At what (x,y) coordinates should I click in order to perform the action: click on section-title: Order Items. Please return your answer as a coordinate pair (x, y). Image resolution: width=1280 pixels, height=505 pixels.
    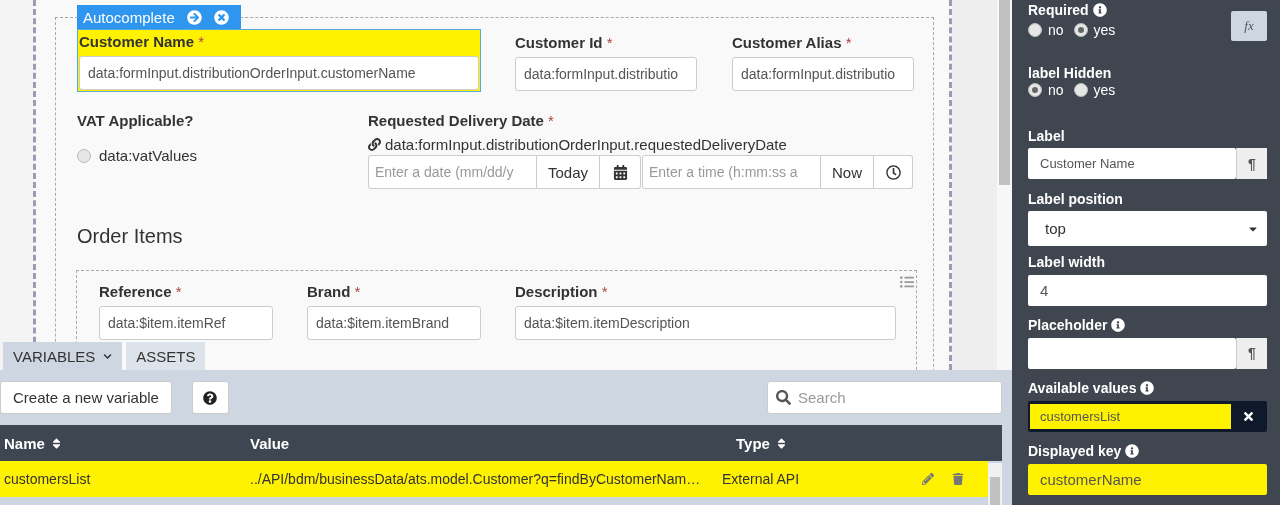
    Looking at the image, I should click on (130, 236).